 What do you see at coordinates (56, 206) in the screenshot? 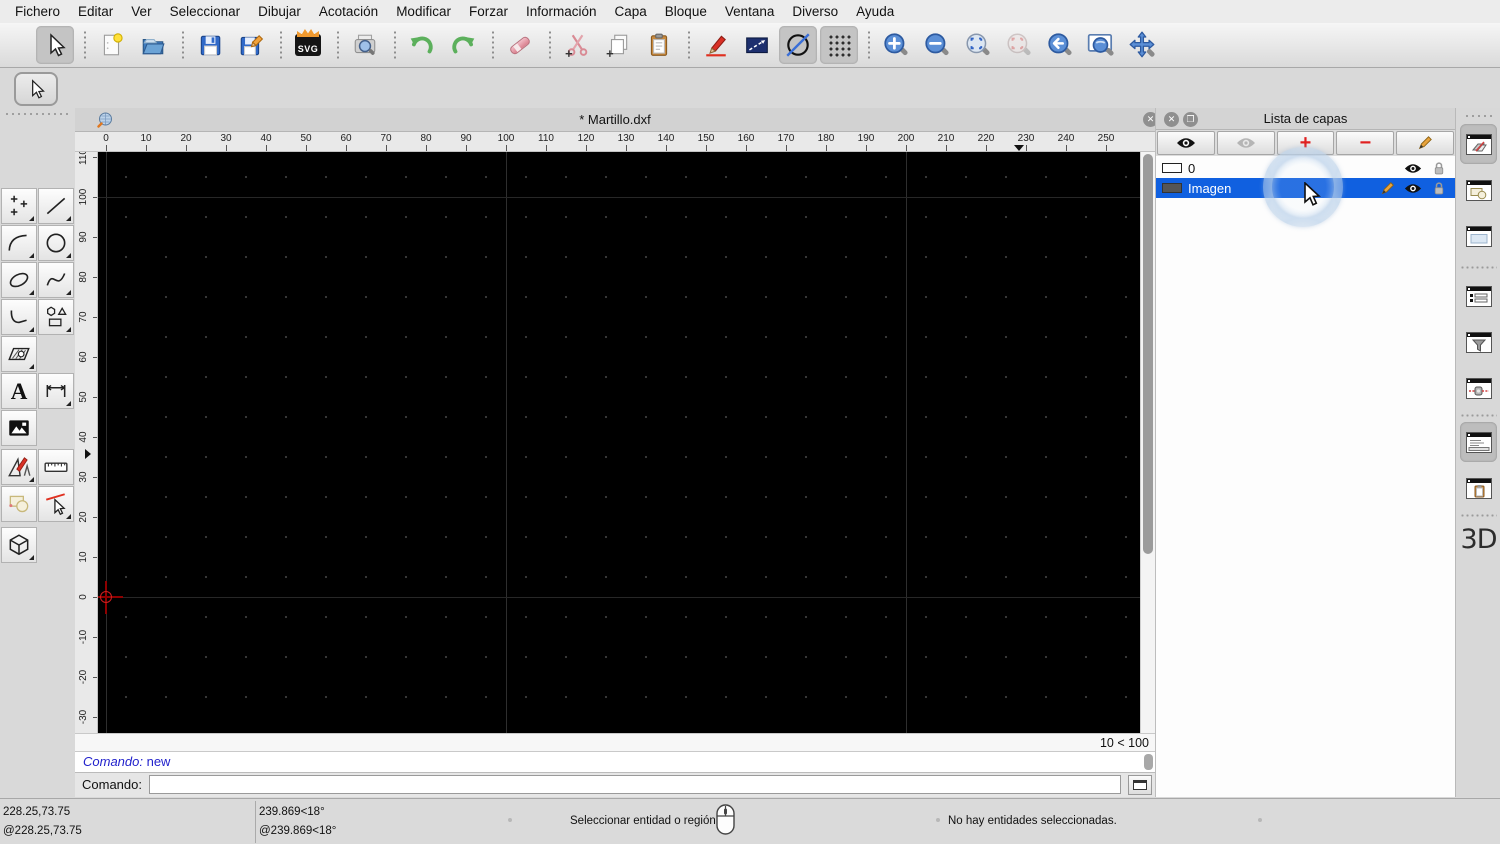
I see `tool-line` at bounding box center [56, 206].